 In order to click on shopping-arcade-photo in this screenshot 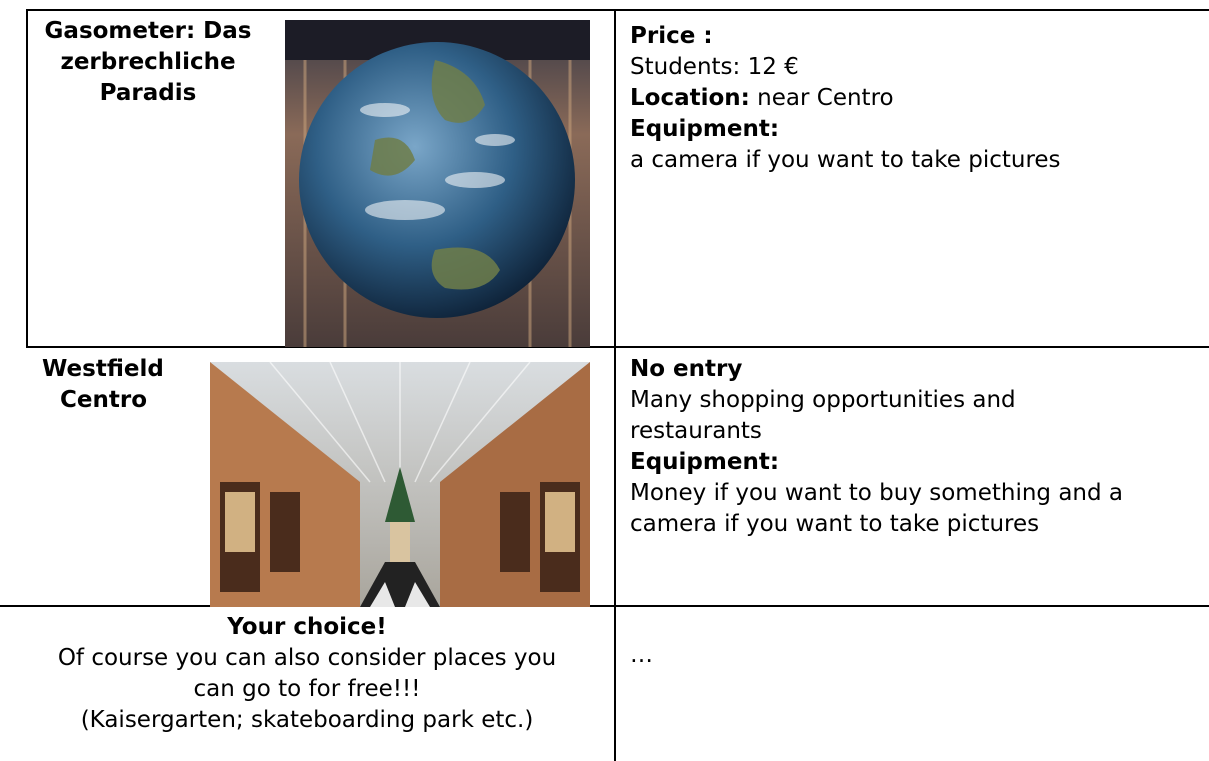, I will do `click(400, 484)`.